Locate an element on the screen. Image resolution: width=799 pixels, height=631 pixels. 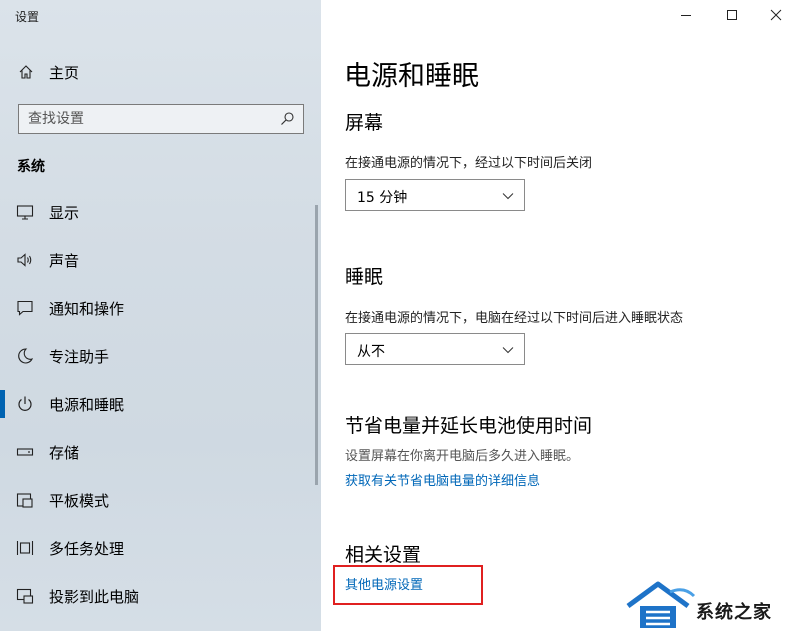
sleep-description: 在接通电源的情况下，电脑在经过以下时间后进入睡眠状态 is located at coordinates (514, 318).